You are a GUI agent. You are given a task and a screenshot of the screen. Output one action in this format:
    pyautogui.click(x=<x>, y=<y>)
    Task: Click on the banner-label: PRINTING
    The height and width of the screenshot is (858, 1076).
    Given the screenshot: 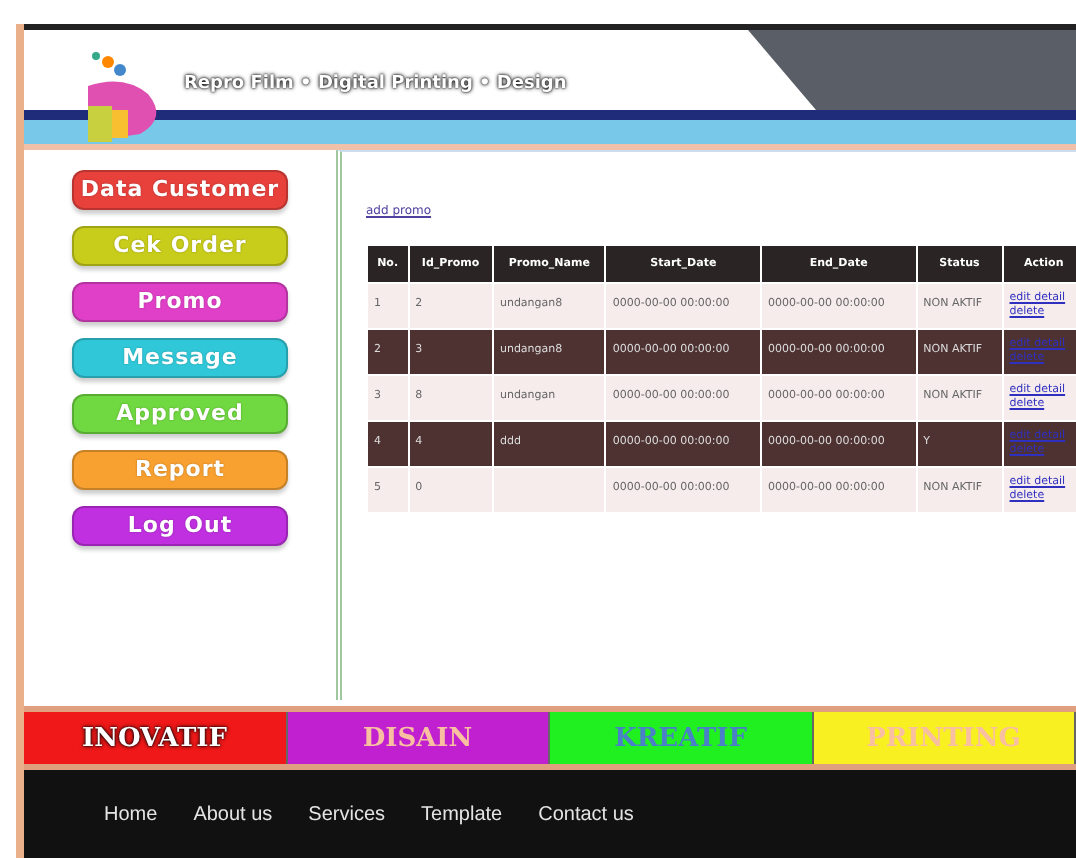 What is the action you would take?
    pyautogui.click(x=943, y=738)
    